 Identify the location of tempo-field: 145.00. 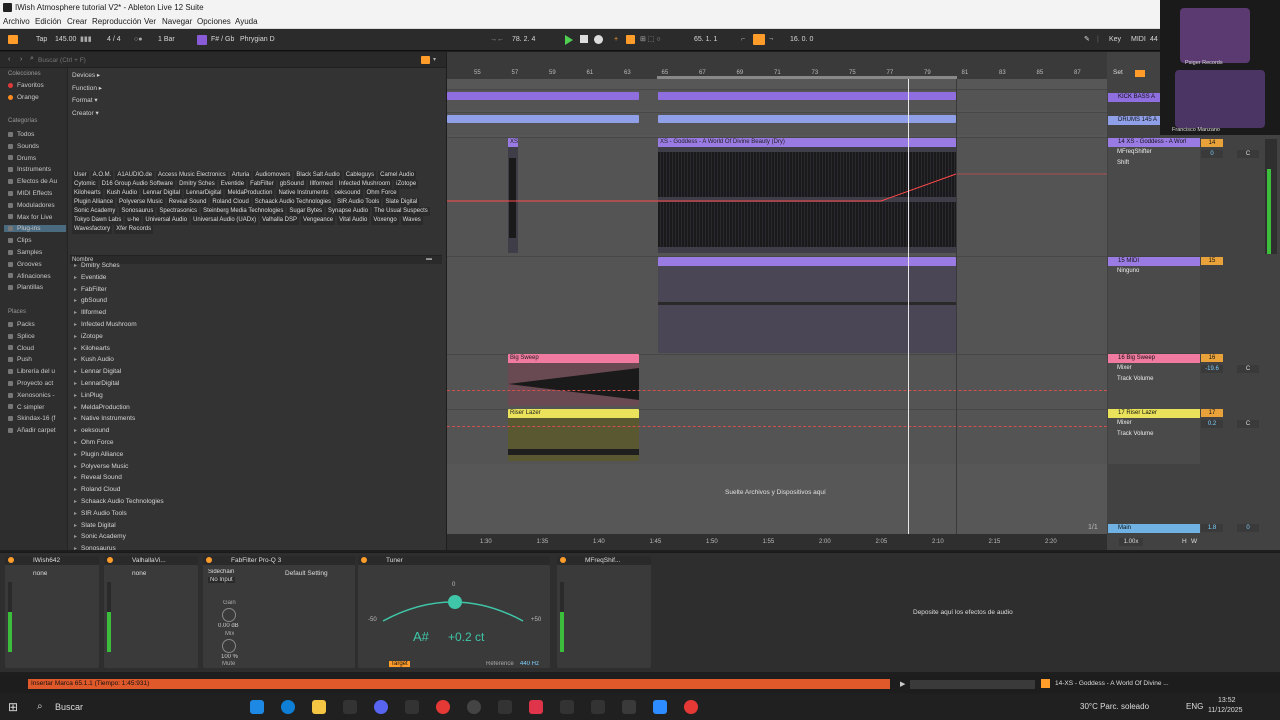
(65, 40).